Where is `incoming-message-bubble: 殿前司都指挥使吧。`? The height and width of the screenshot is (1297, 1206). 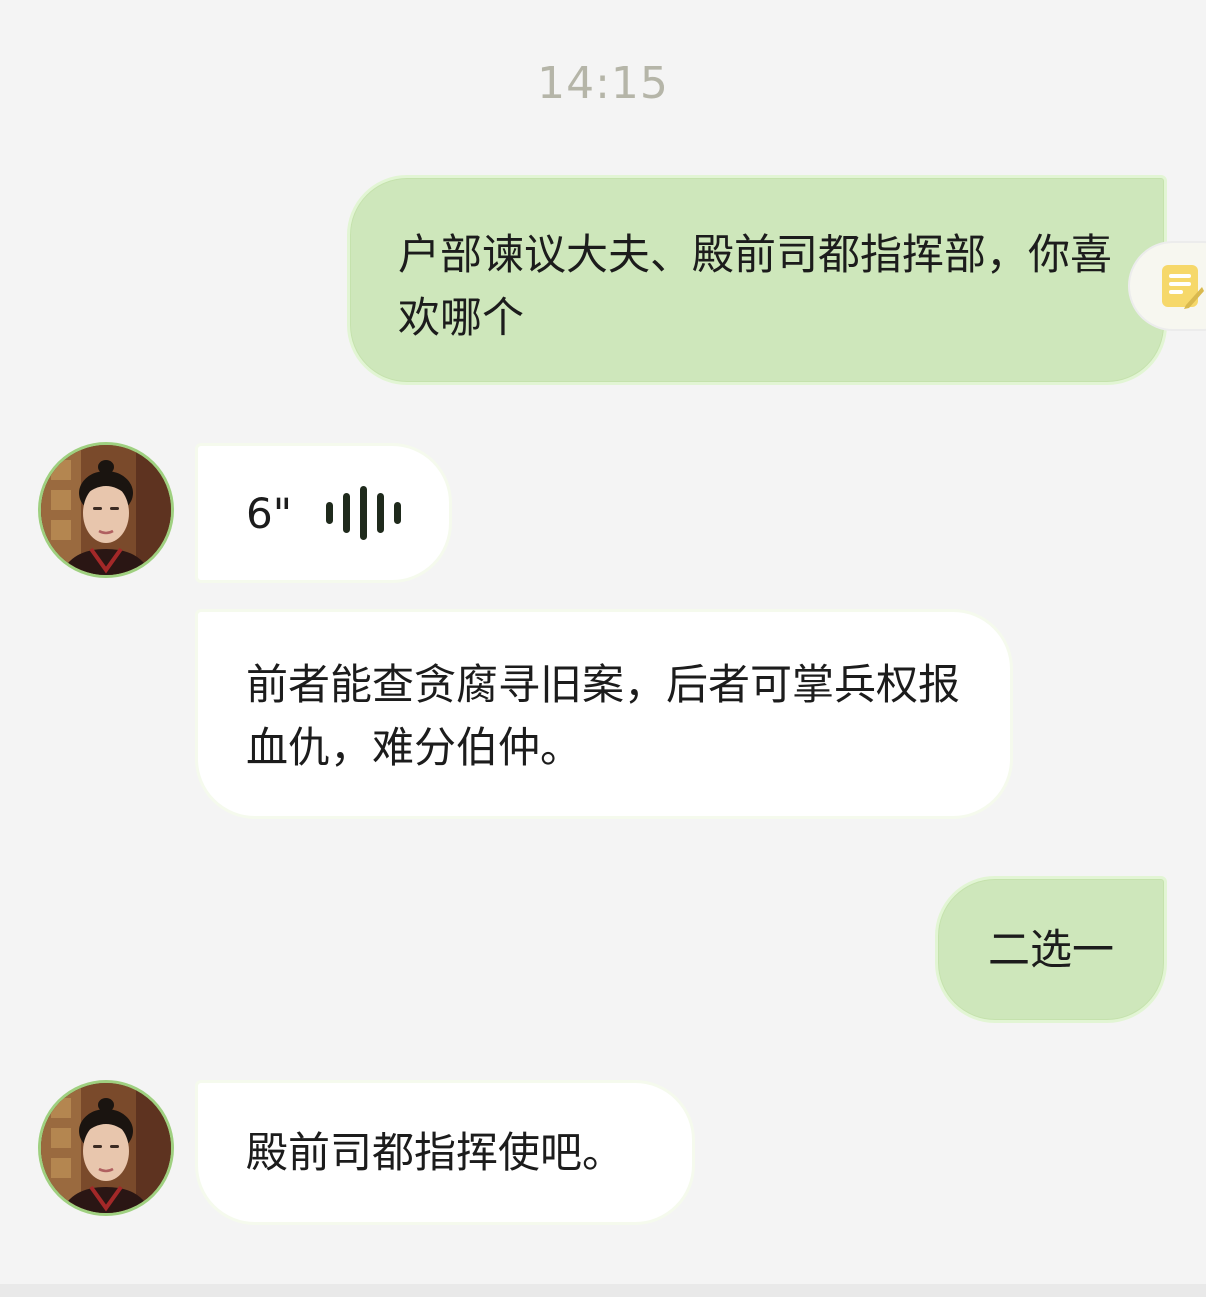 incoming-message-bubble: 殿前司都指挥使吧。 is located at coordinates (445, 1152).